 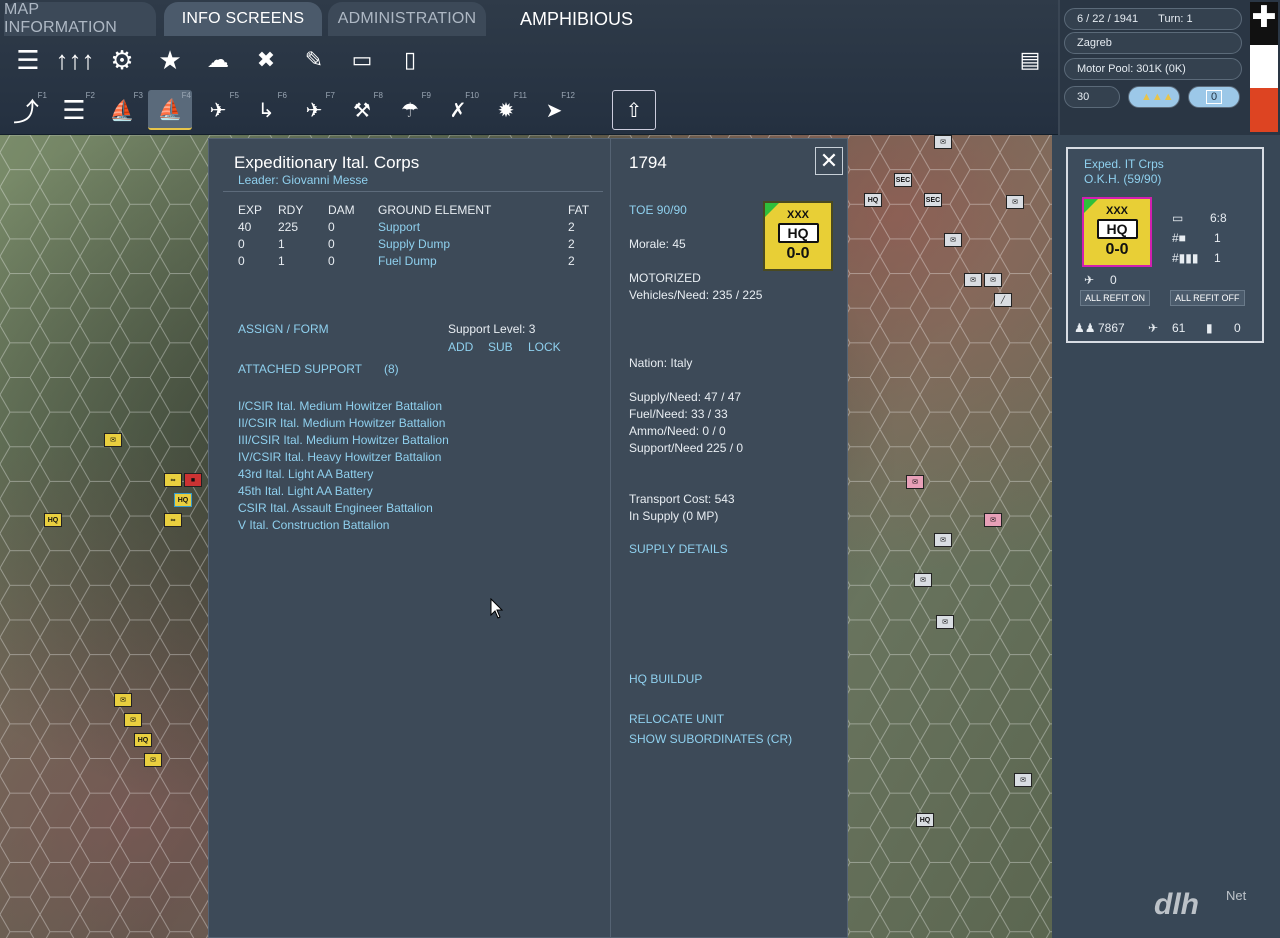 I want to click on close-button: ✕, so click(x=829, y=161).